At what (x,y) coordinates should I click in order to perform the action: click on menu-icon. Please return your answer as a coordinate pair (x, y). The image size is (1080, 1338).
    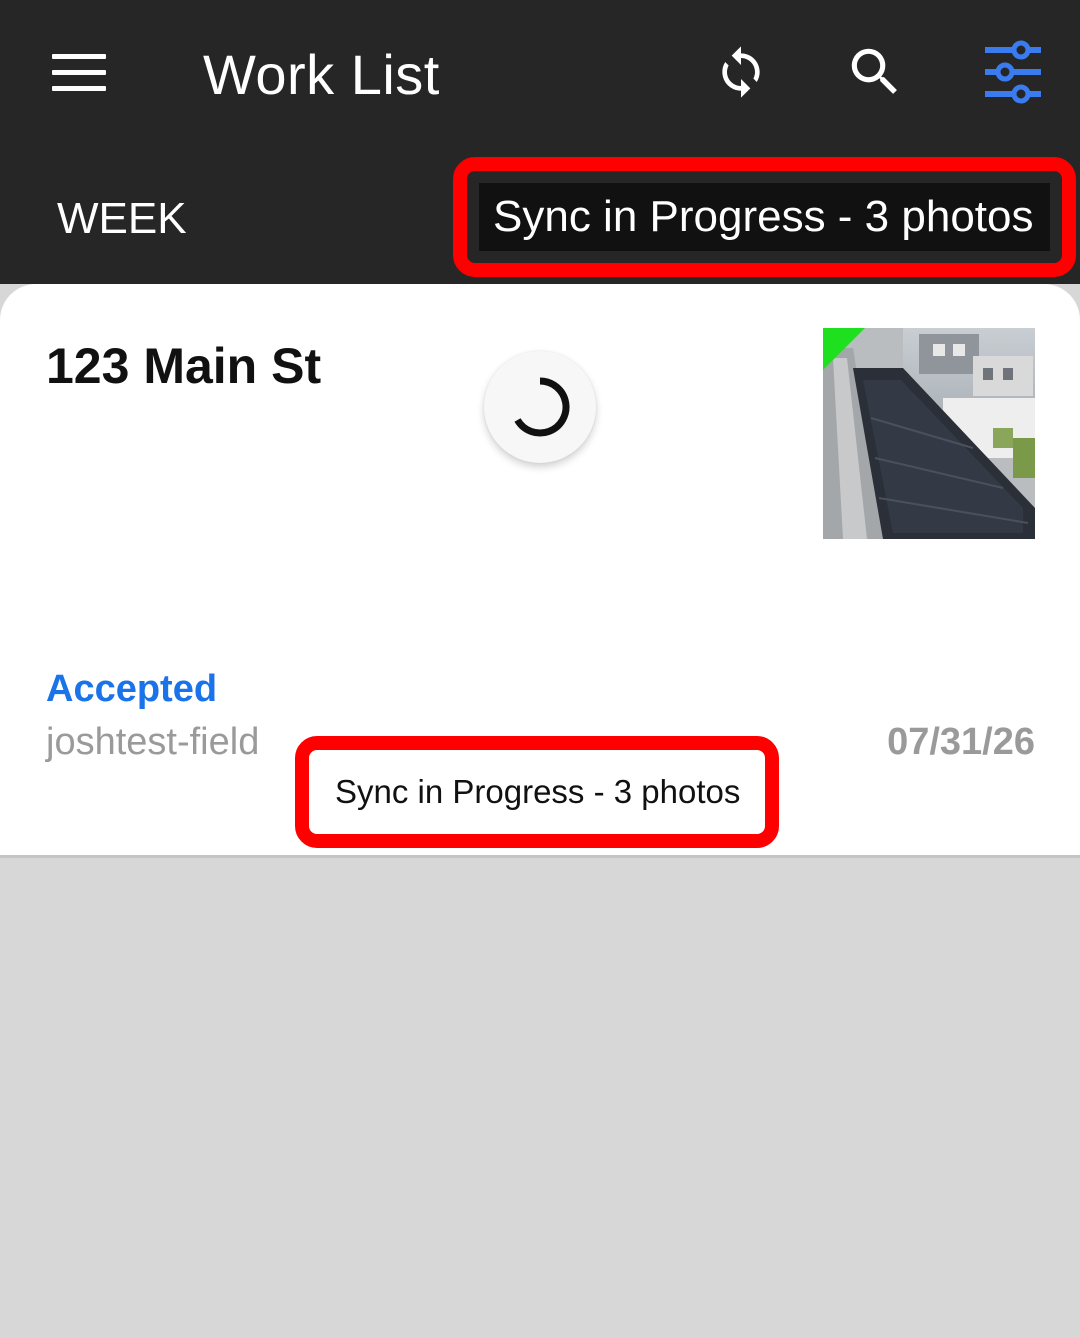
    Looking at the image, I should click on (79, 72).